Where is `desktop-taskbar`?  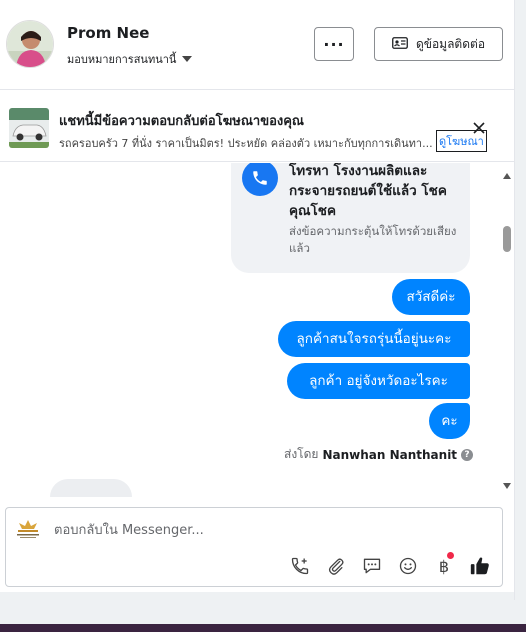
desktop-taskbar is located at coordinates (263, 628).